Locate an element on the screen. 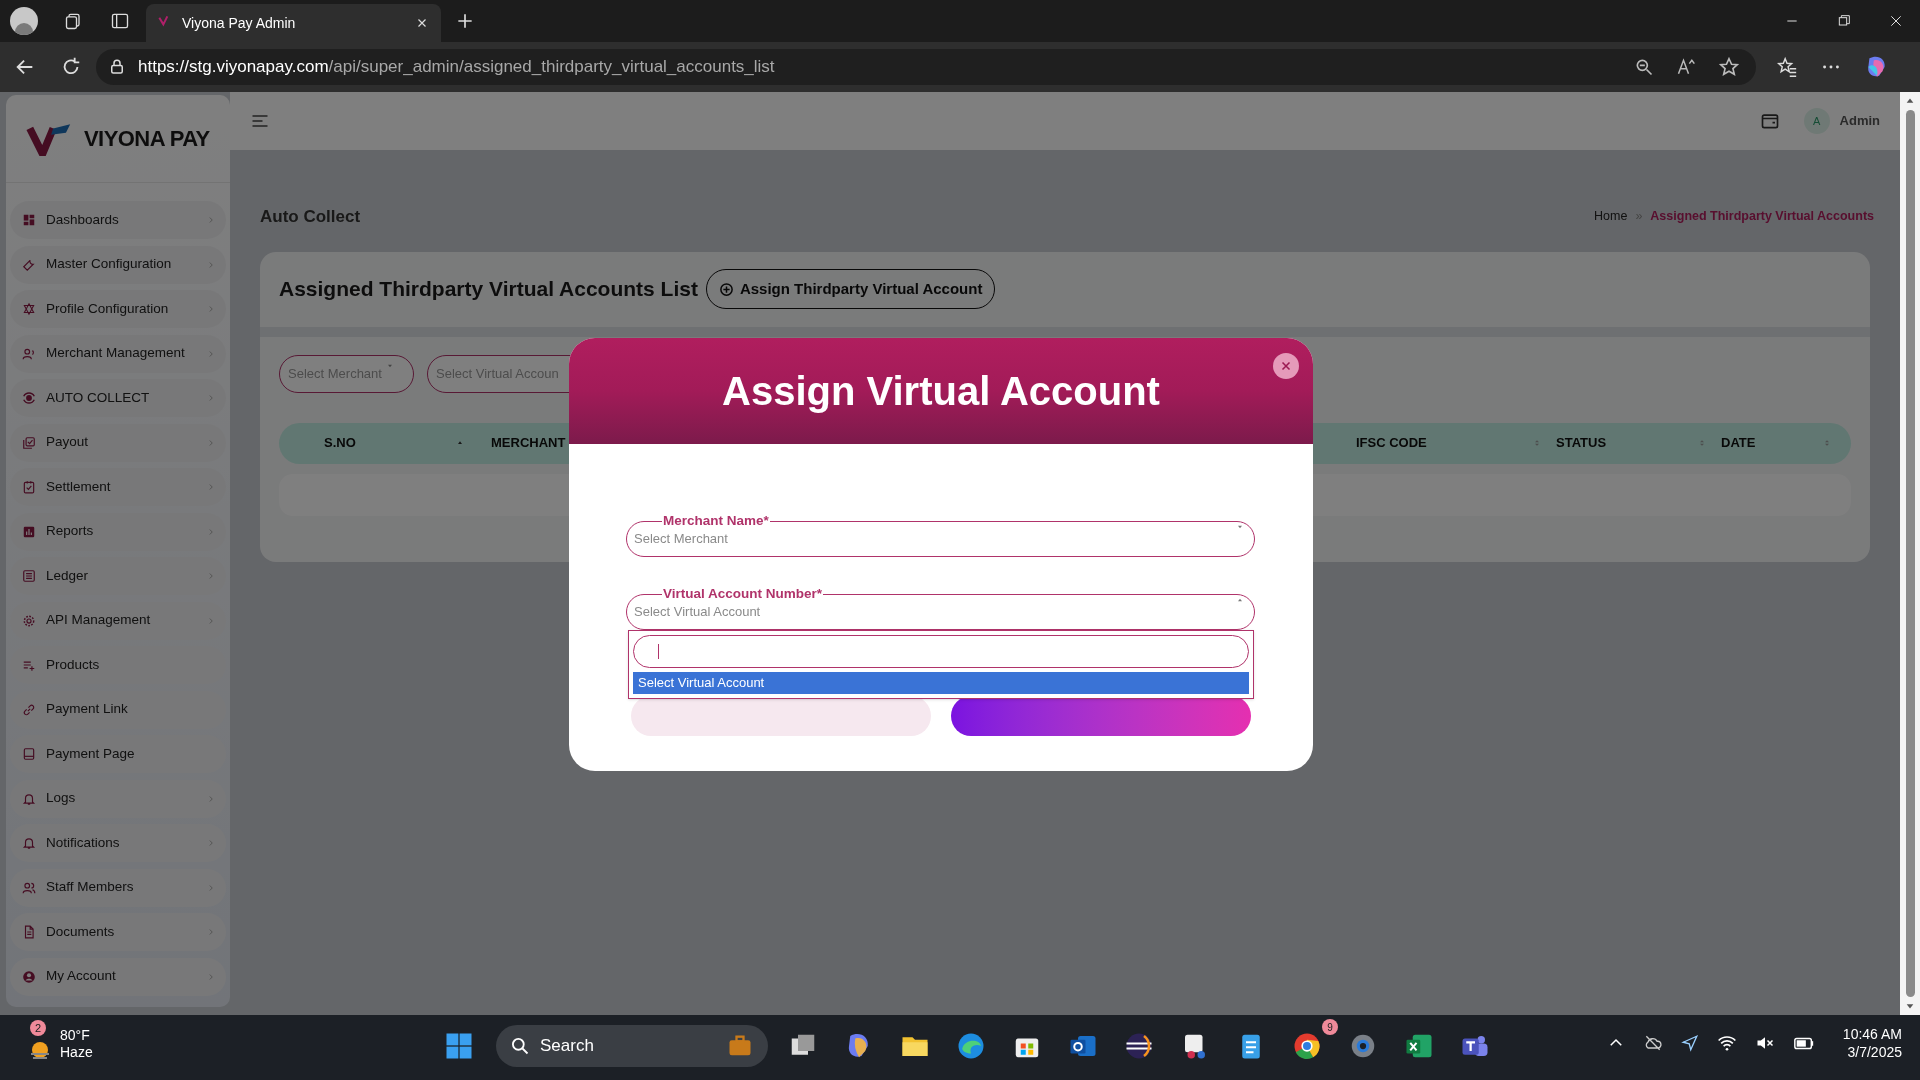 The width and height of the screenshot is (1920, 1080). eclipse-icon is located at coordinates (1139, 1046).